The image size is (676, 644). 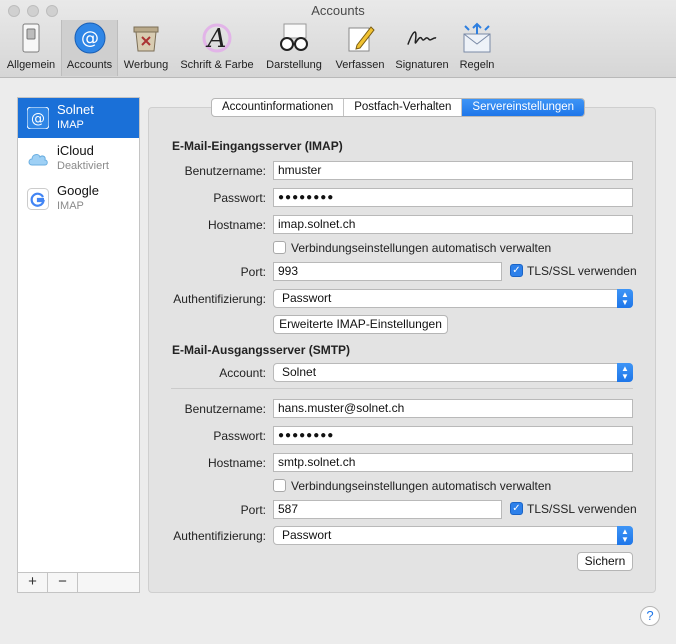 What do you see at coordinates (582, 271) in the screenshot?
I see `incoming-tls-label: TLS/SSL verwenden` at bounding box center [582, 271].